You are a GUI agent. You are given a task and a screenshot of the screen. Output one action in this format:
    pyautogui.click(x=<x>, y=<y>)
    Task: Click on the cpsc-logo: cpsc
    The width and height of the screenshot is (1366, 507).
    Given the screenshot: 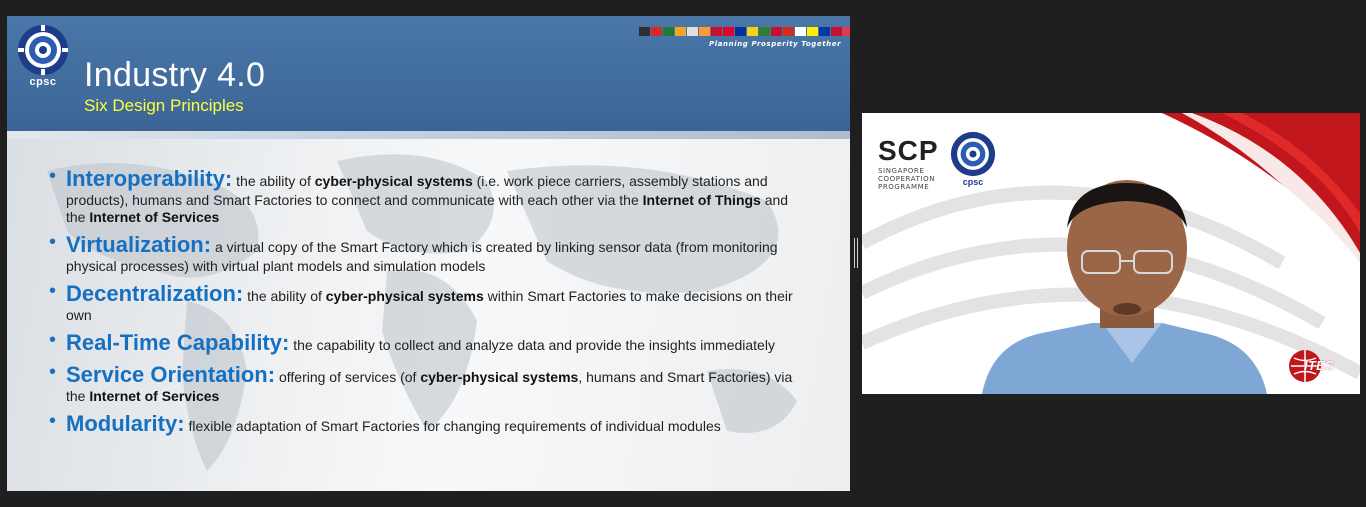 What is the action you would take?
    pyautogui.click(x=43, y=56)
    